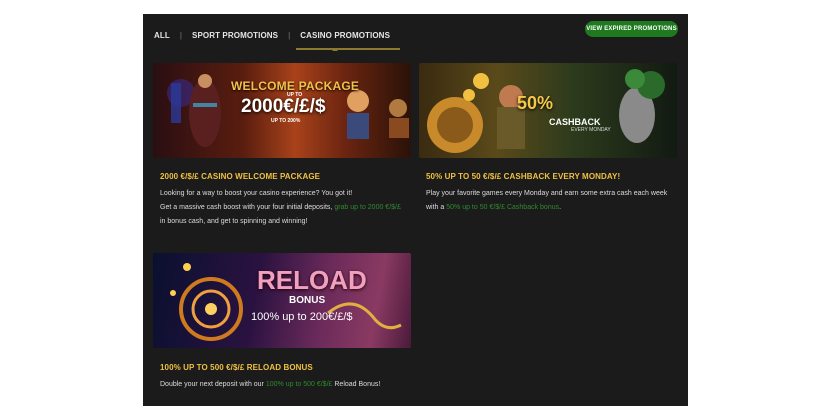  What do you see at coordinates (299, 384) in the screenshot?
I see `promo-desc-link: 100% up to 500 €/$/£` at bounding box center [299, 384].